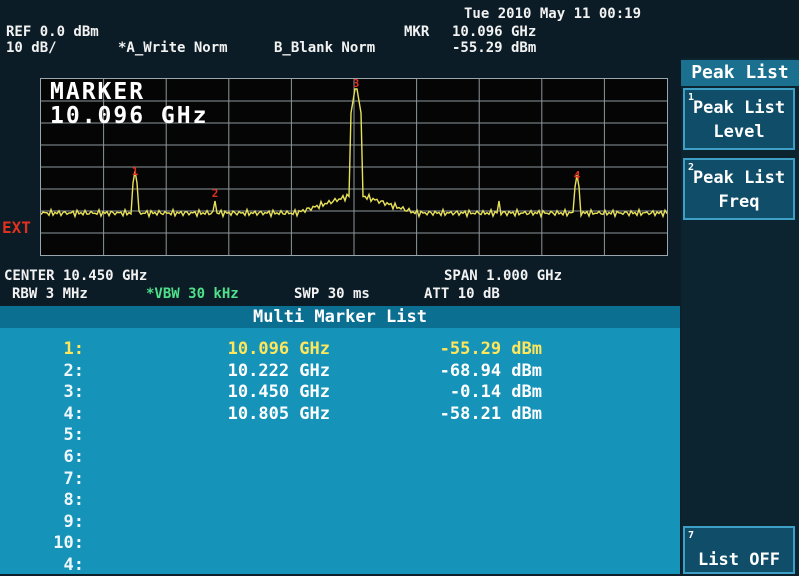  What do you see at coordinates (73, 392) in the screenshot?
I see `marker-index: 3:` at bounding box center [73, 392].